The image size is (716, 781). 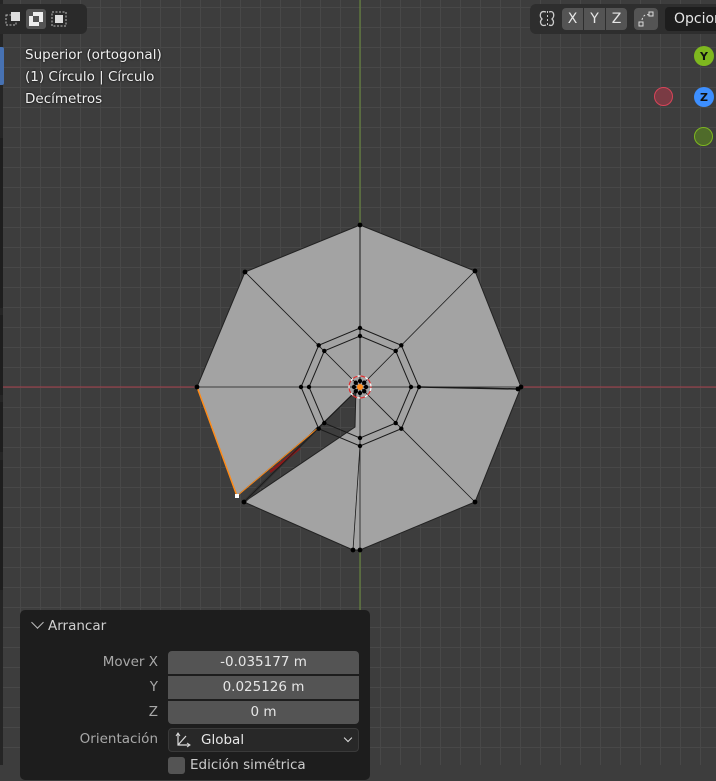 What do you see at coordinates (248, 765) in the screenshot?
I see `symmetric-edit-label: Edición simétrica` at bounding box center [248, 765].